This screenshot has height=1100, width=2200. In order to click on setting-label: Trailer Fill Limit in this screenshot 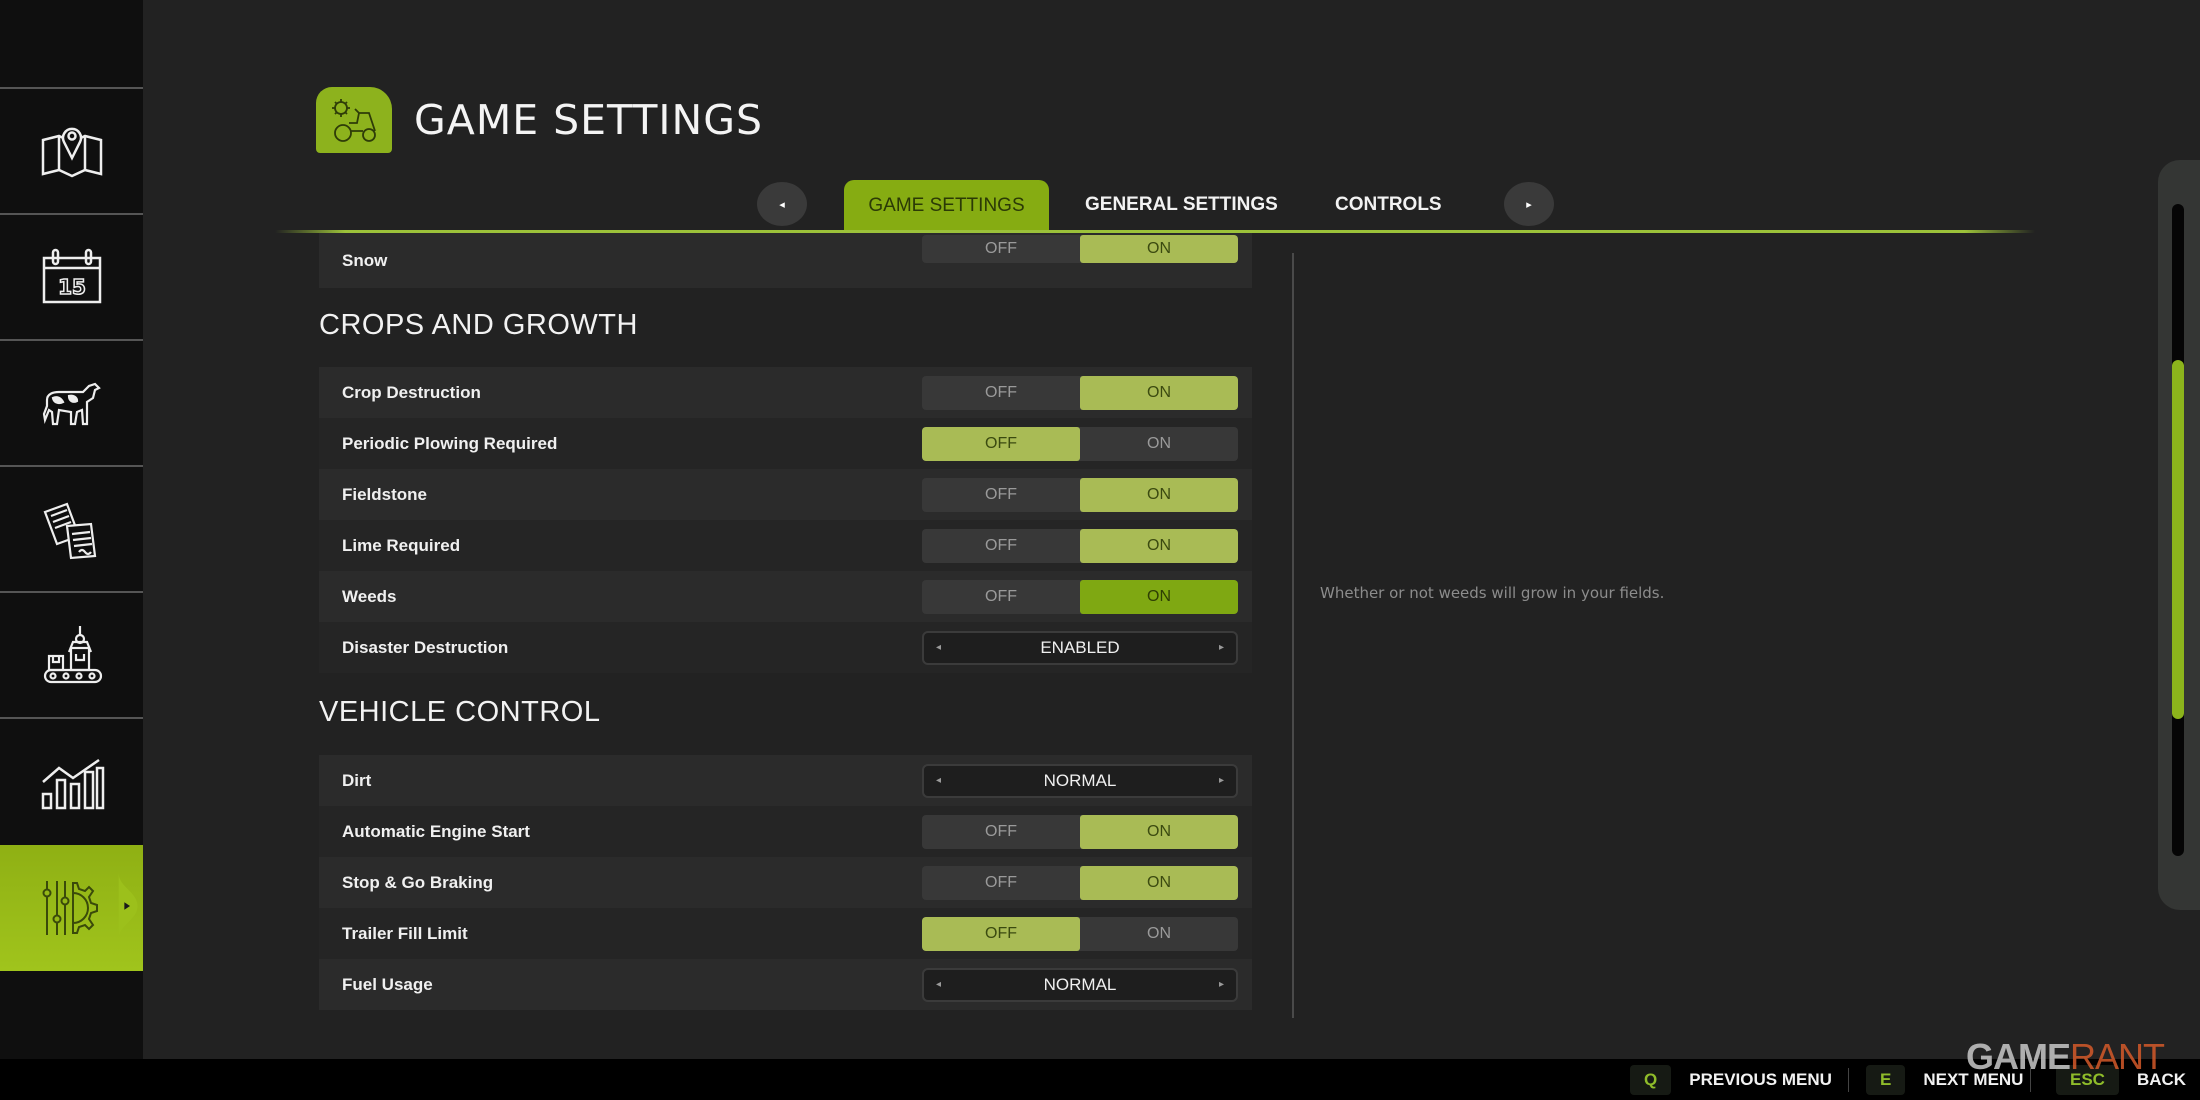, I will do `click(405, 933)`.